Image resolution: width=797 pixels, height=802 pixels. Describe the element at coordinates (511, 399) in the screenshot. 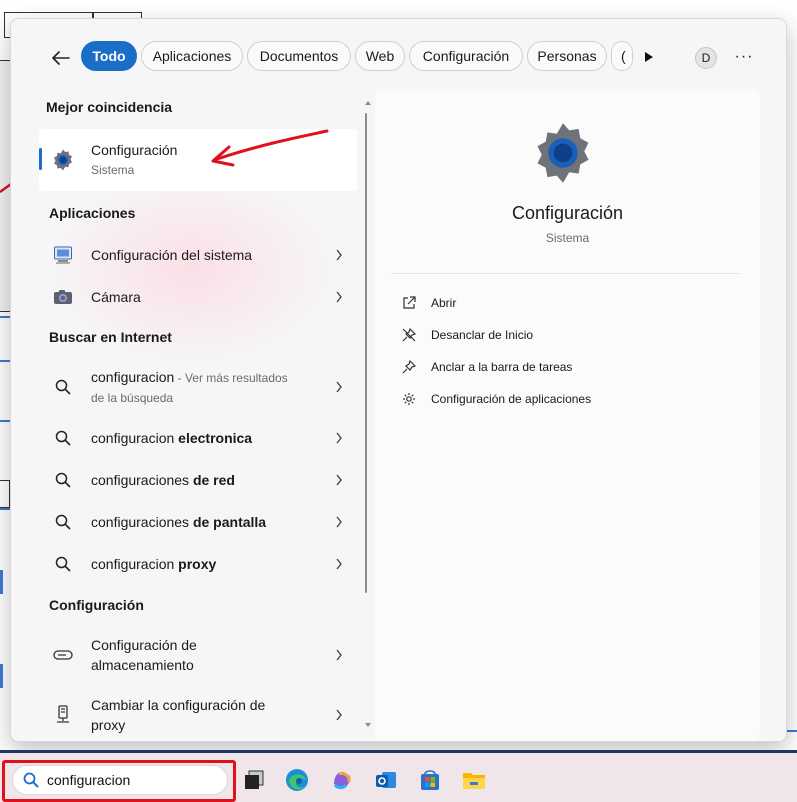

I see `action-label: Configuración de aplicaciones` at that location.